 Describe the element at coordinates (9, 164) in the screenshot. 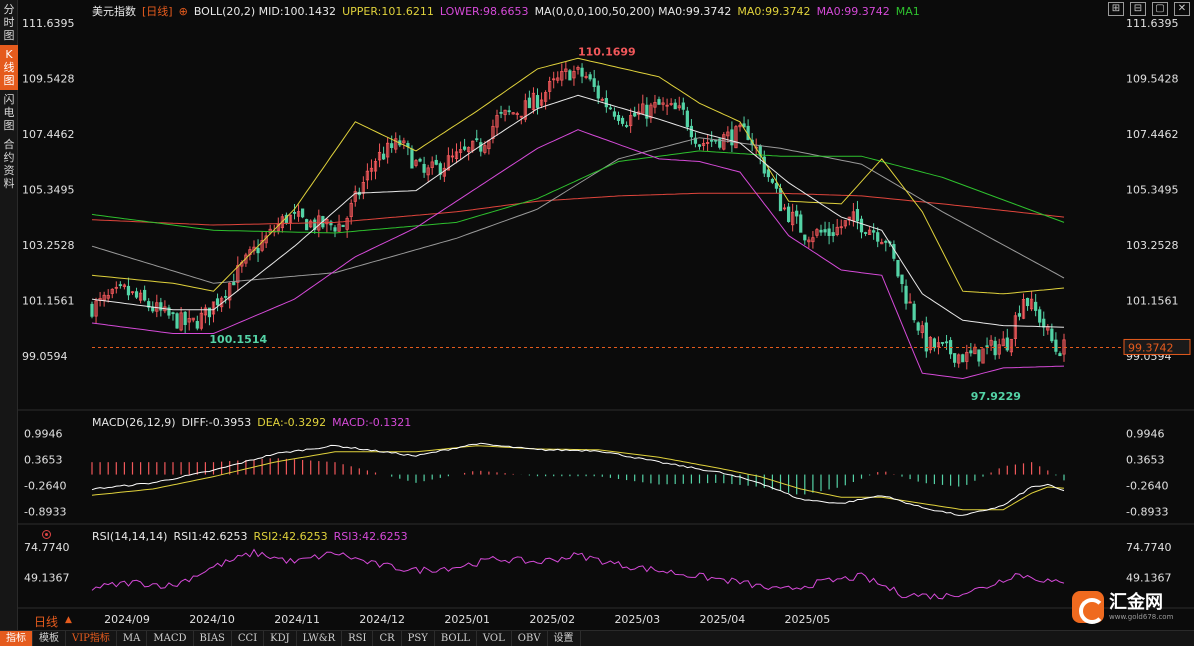

I see `tab-contract-info: 合约资料` at that location.